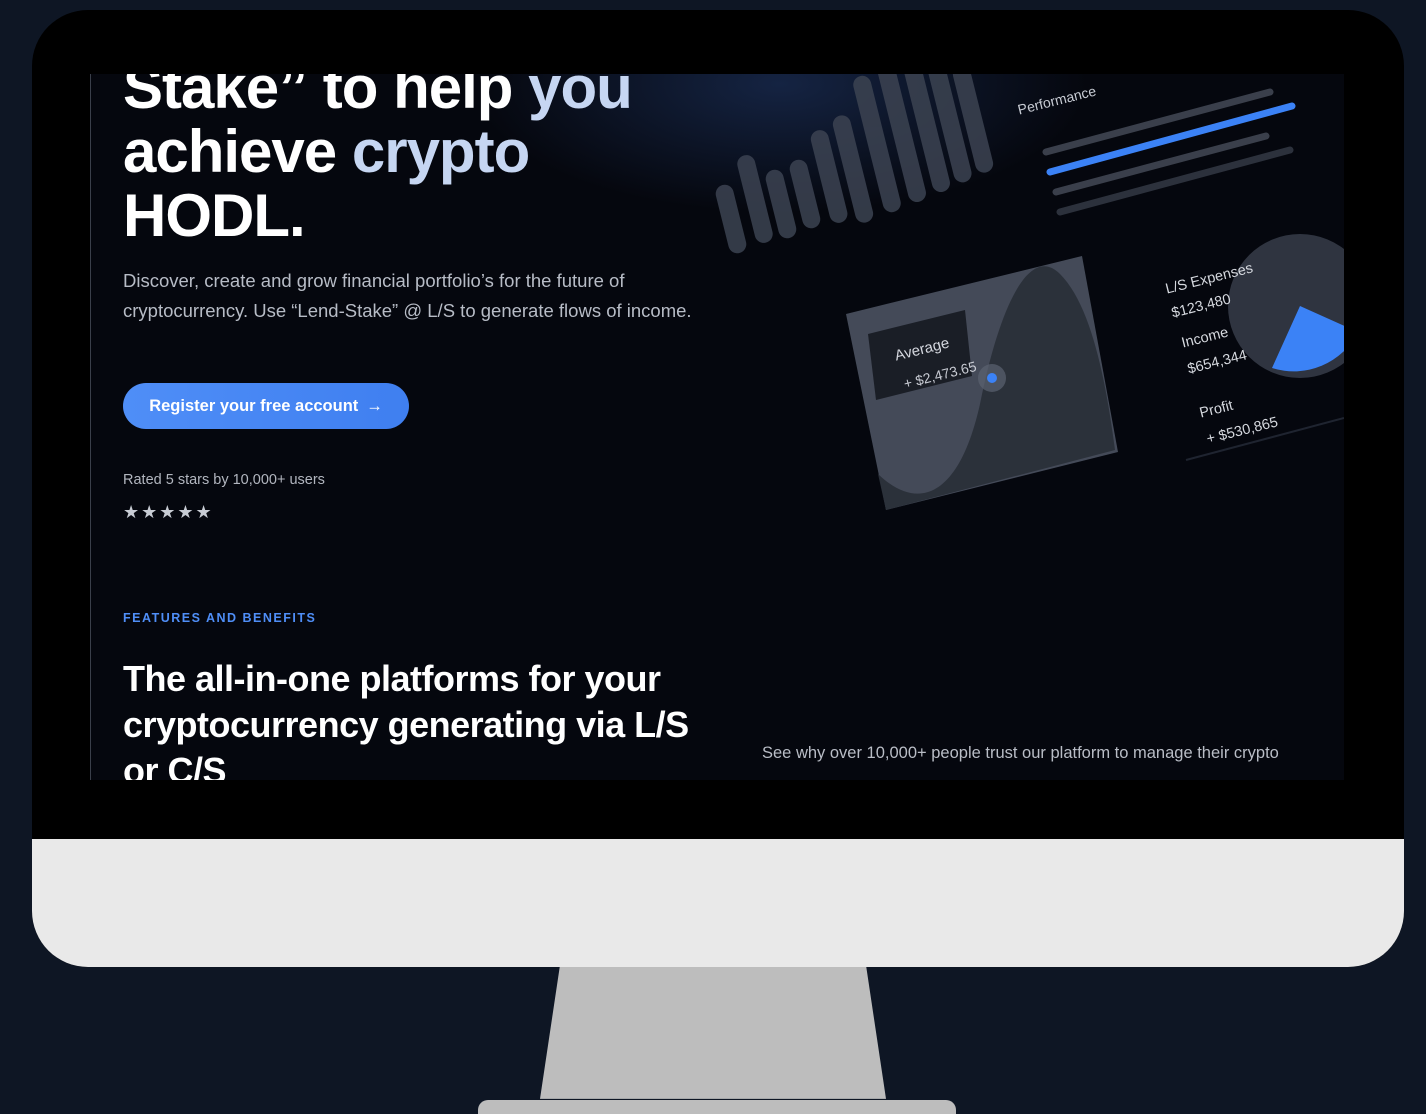 The height and width of the screenshot is (1114, 1426). I want to click on star-rating: ★★★★★, so click(168, 512).